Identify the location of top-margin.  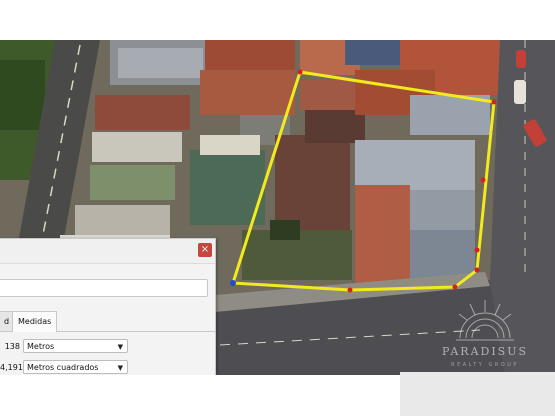
(277, 20).